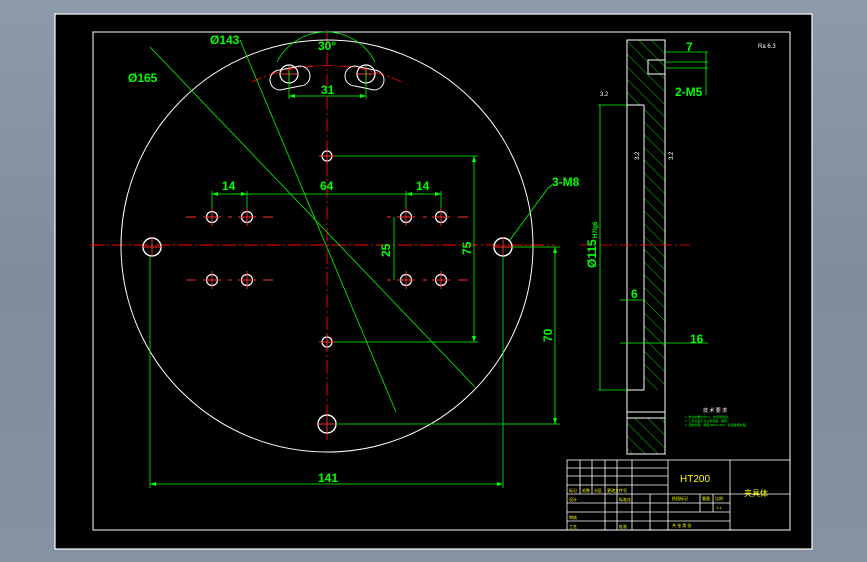  Describe the element at coordinates (573, 490) in the screenshot. I see `mark-label: 标记` at that location.